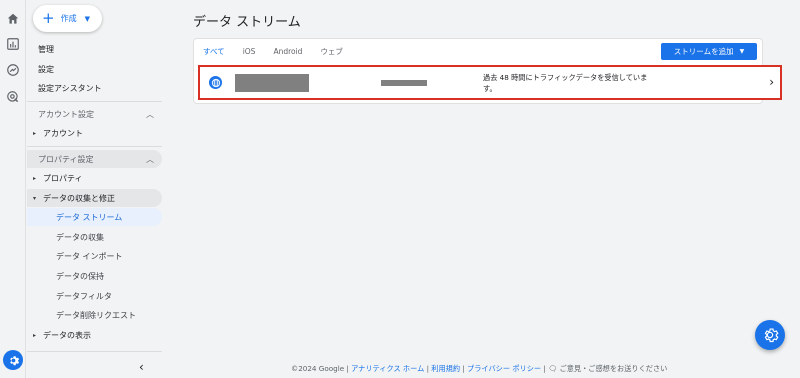  I want to click on sidebar-item-admin: 管理, so click(94, 49).